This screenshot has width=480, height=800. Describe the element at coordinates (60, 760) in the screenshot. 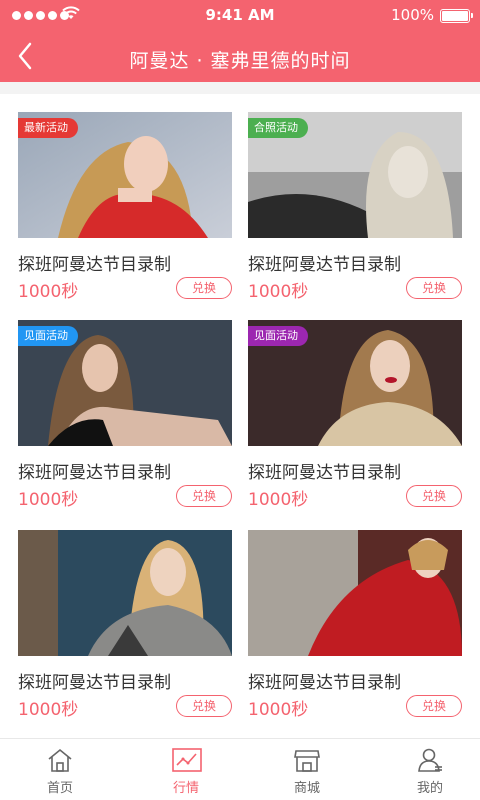

I see `home-icon` at that location.